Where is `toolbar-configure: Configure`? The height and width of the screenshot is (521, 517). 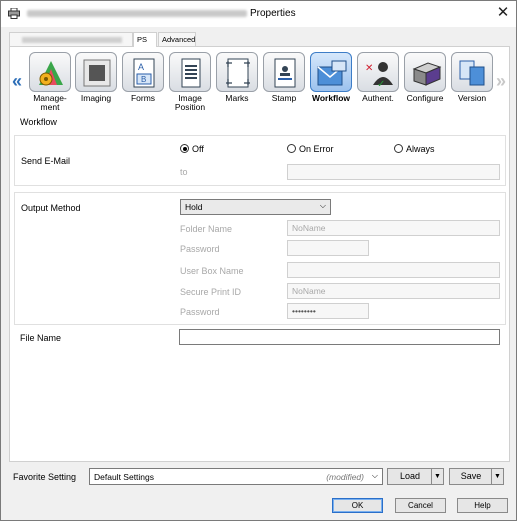
toolbar-configure: Configure is located at coordinates (425, 82).